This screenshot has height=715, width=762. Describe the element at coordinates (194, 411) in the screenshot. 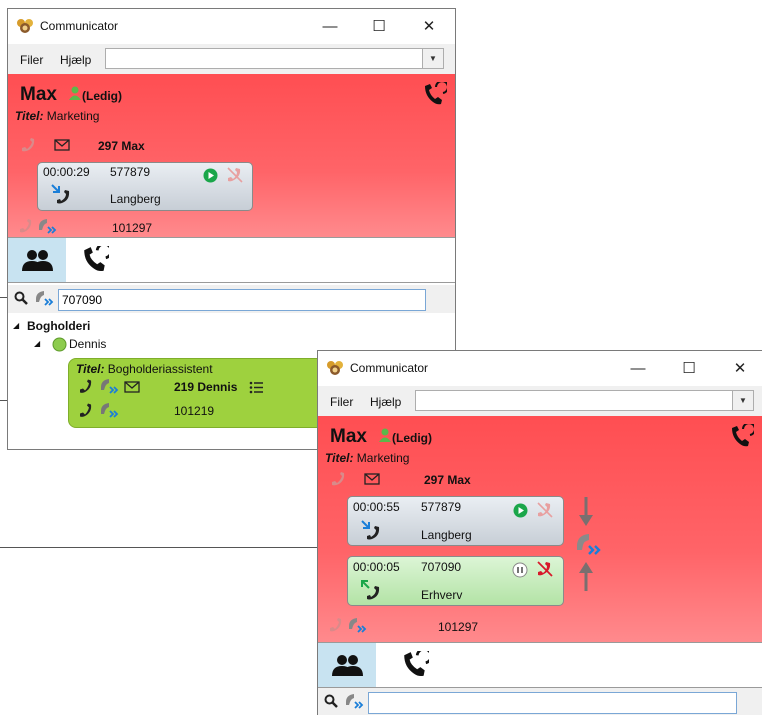

I see `contact-number: 101219` at that location.